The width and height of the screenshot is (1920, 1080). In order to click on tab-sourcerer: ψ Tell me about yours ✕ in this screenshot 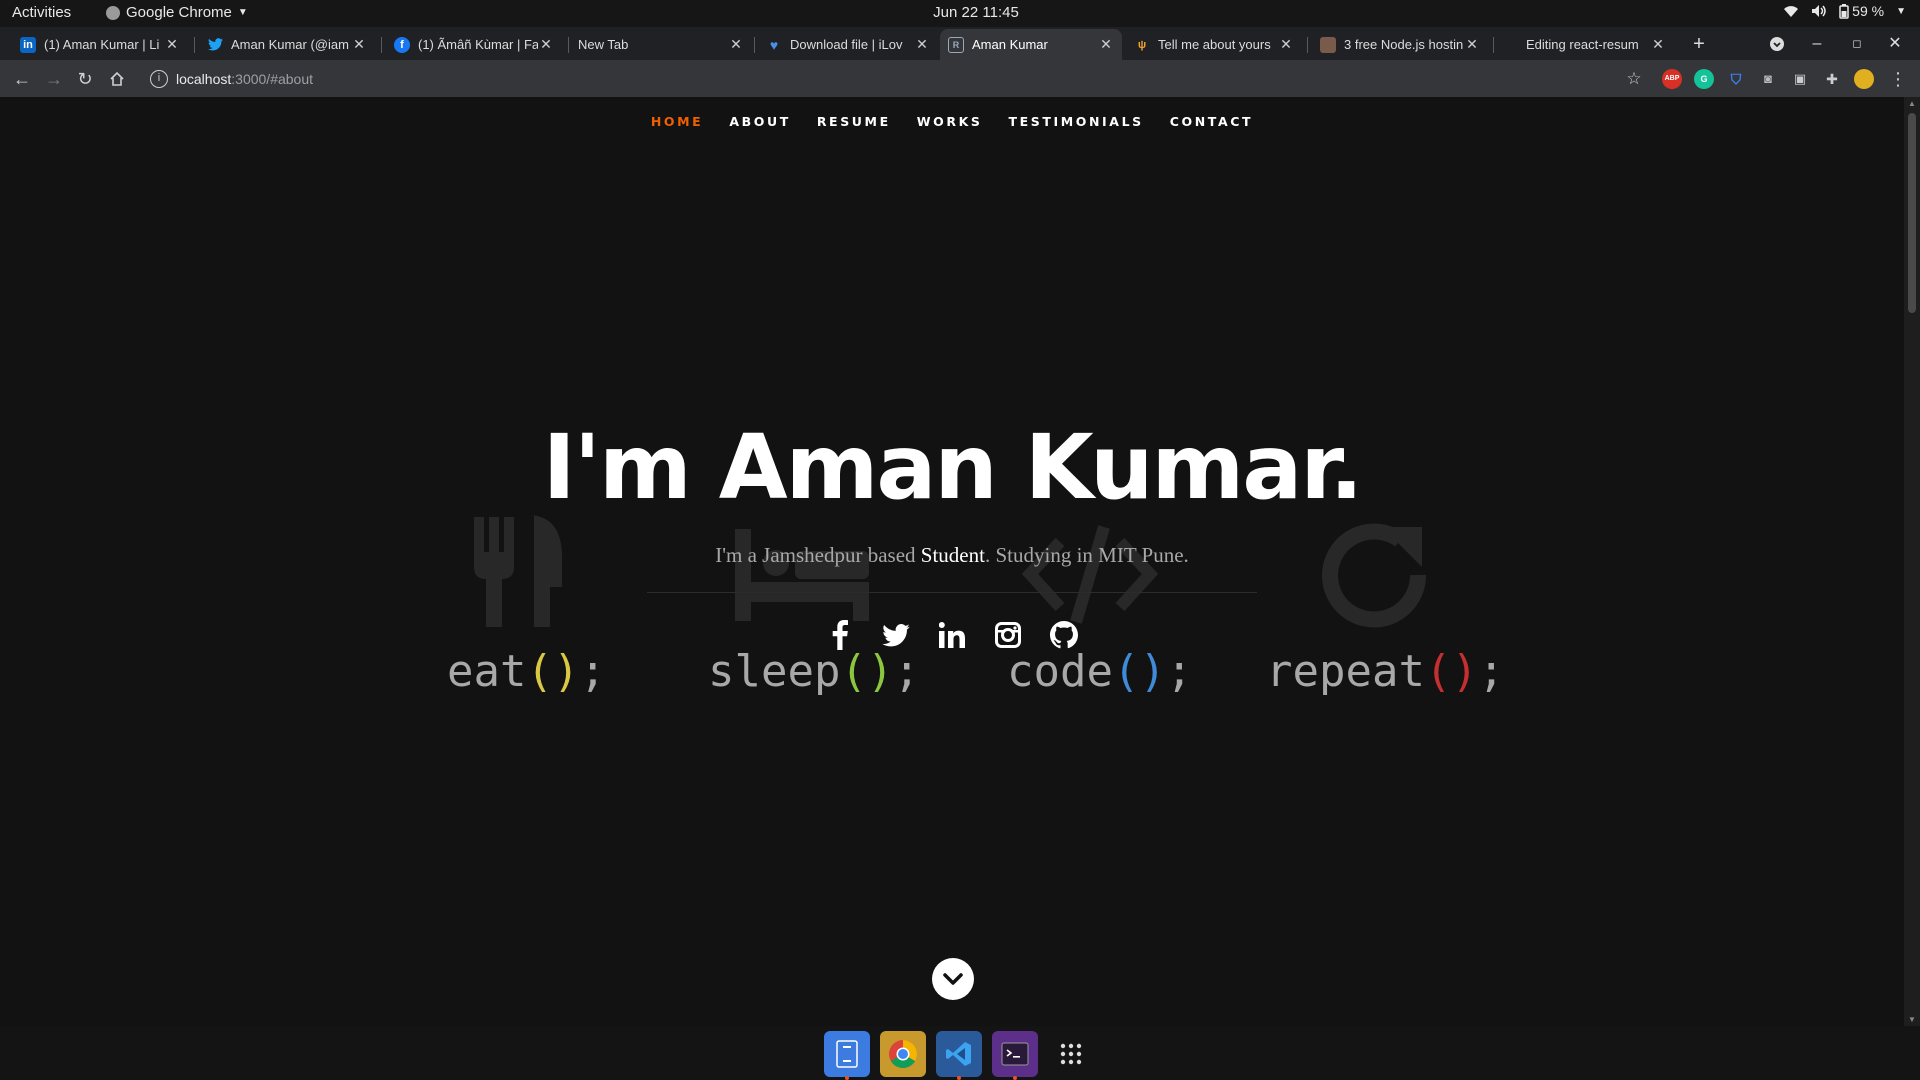, I will do `click(1214, 44)`.